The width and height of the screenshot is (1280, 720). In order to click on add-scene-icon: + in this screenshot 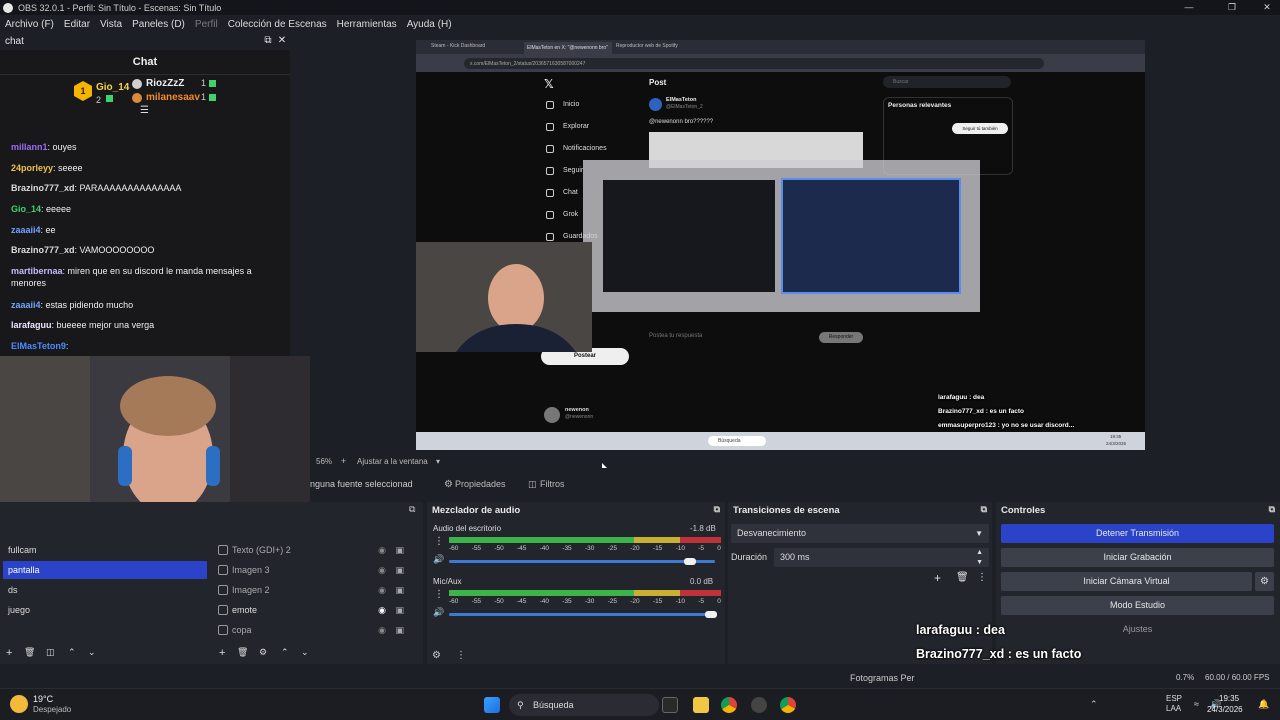, I will do `click(9, 653)`.